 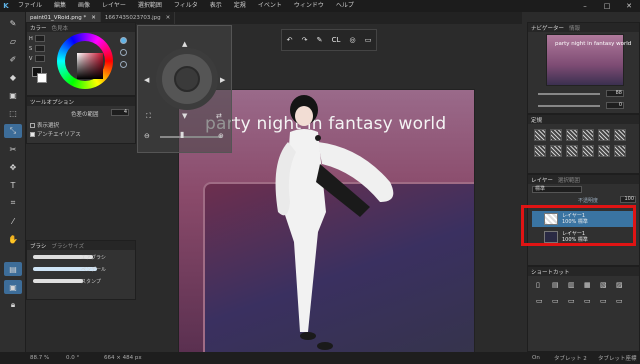 I want to click on tab-selection: 選択範囲, so click(x=569, y=180).